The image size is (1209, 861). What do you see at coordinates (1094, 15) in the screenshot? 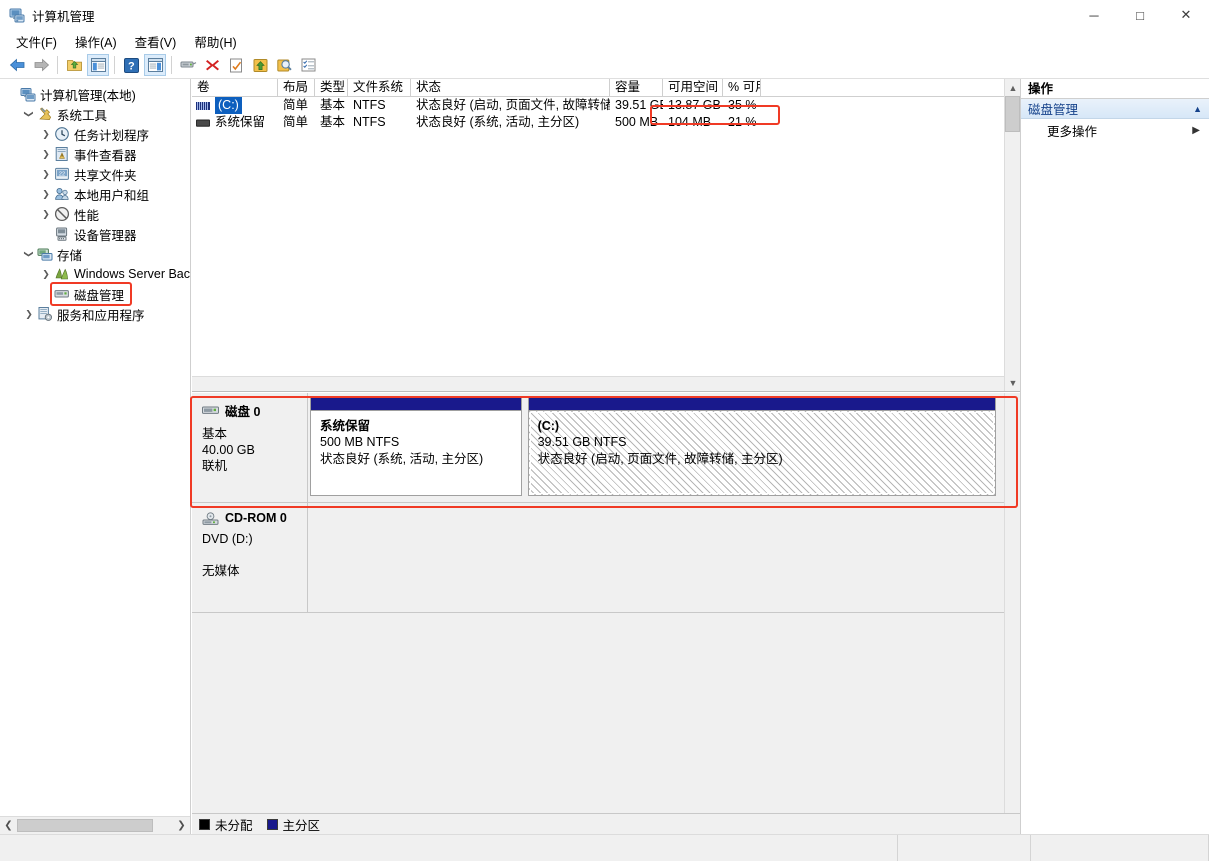
I see `minimize-button: ─` at bounding box center [1094, 15].